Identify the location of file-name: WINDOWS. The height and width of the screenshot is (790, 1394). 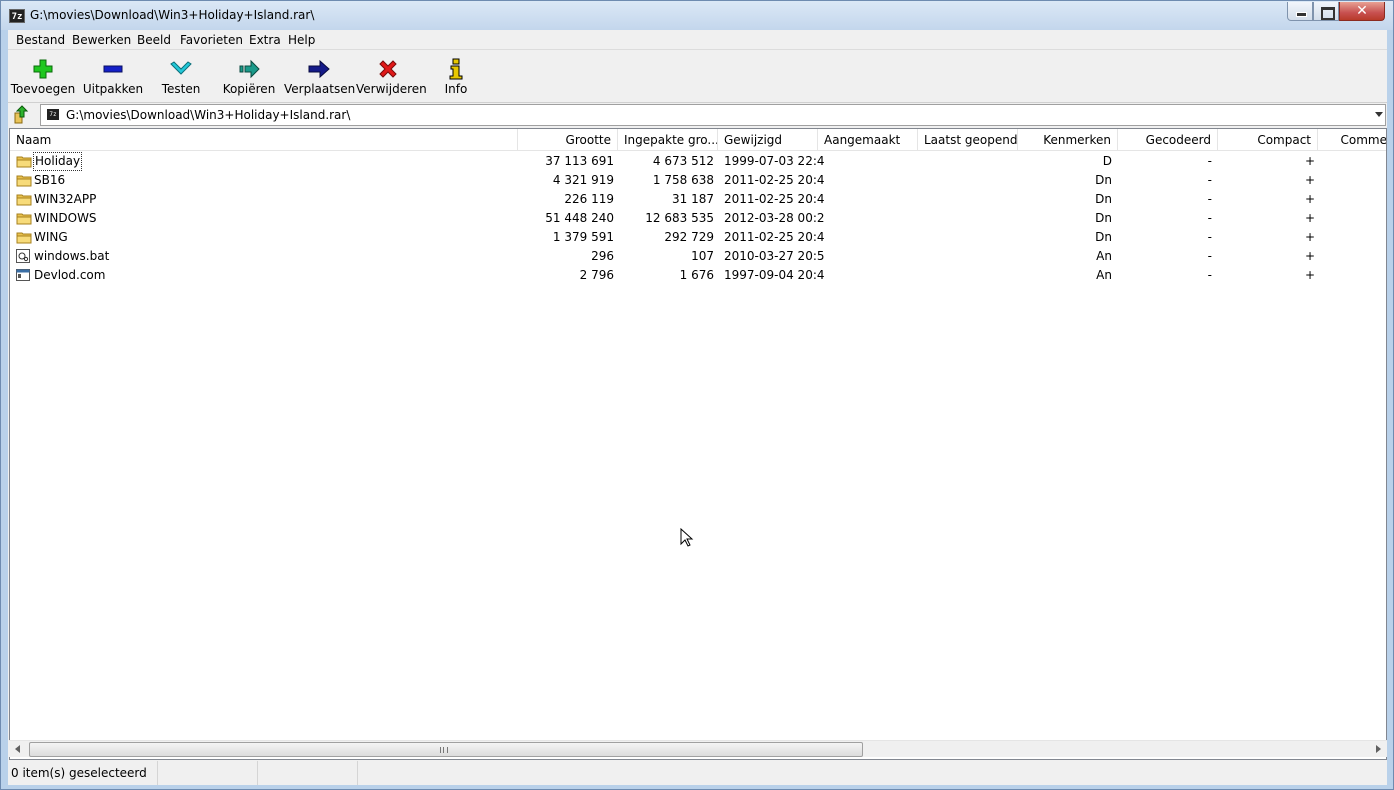
(65, 218).